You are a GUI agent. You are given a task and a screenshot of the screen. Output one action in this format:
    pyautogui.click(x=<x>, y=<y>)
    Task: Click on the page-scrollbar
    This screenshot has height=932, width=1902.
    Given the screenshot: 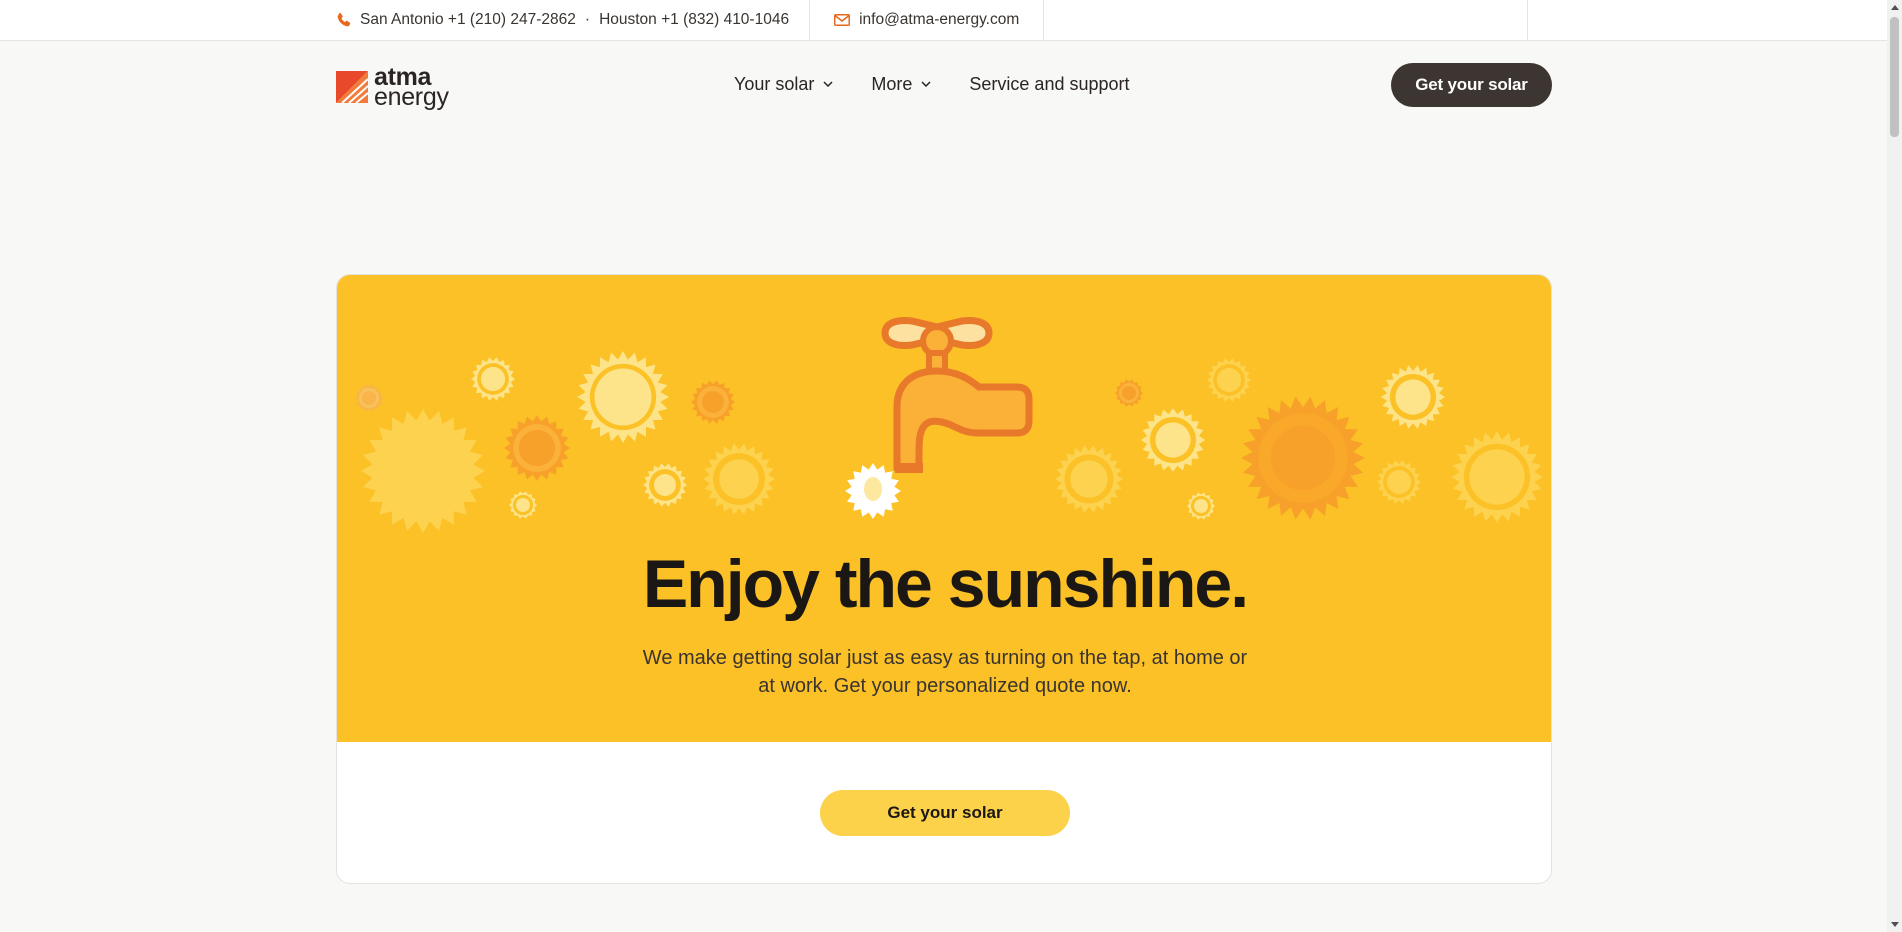 What is the action you would take?
    pyautogui.click(x=1894, y=466)
    